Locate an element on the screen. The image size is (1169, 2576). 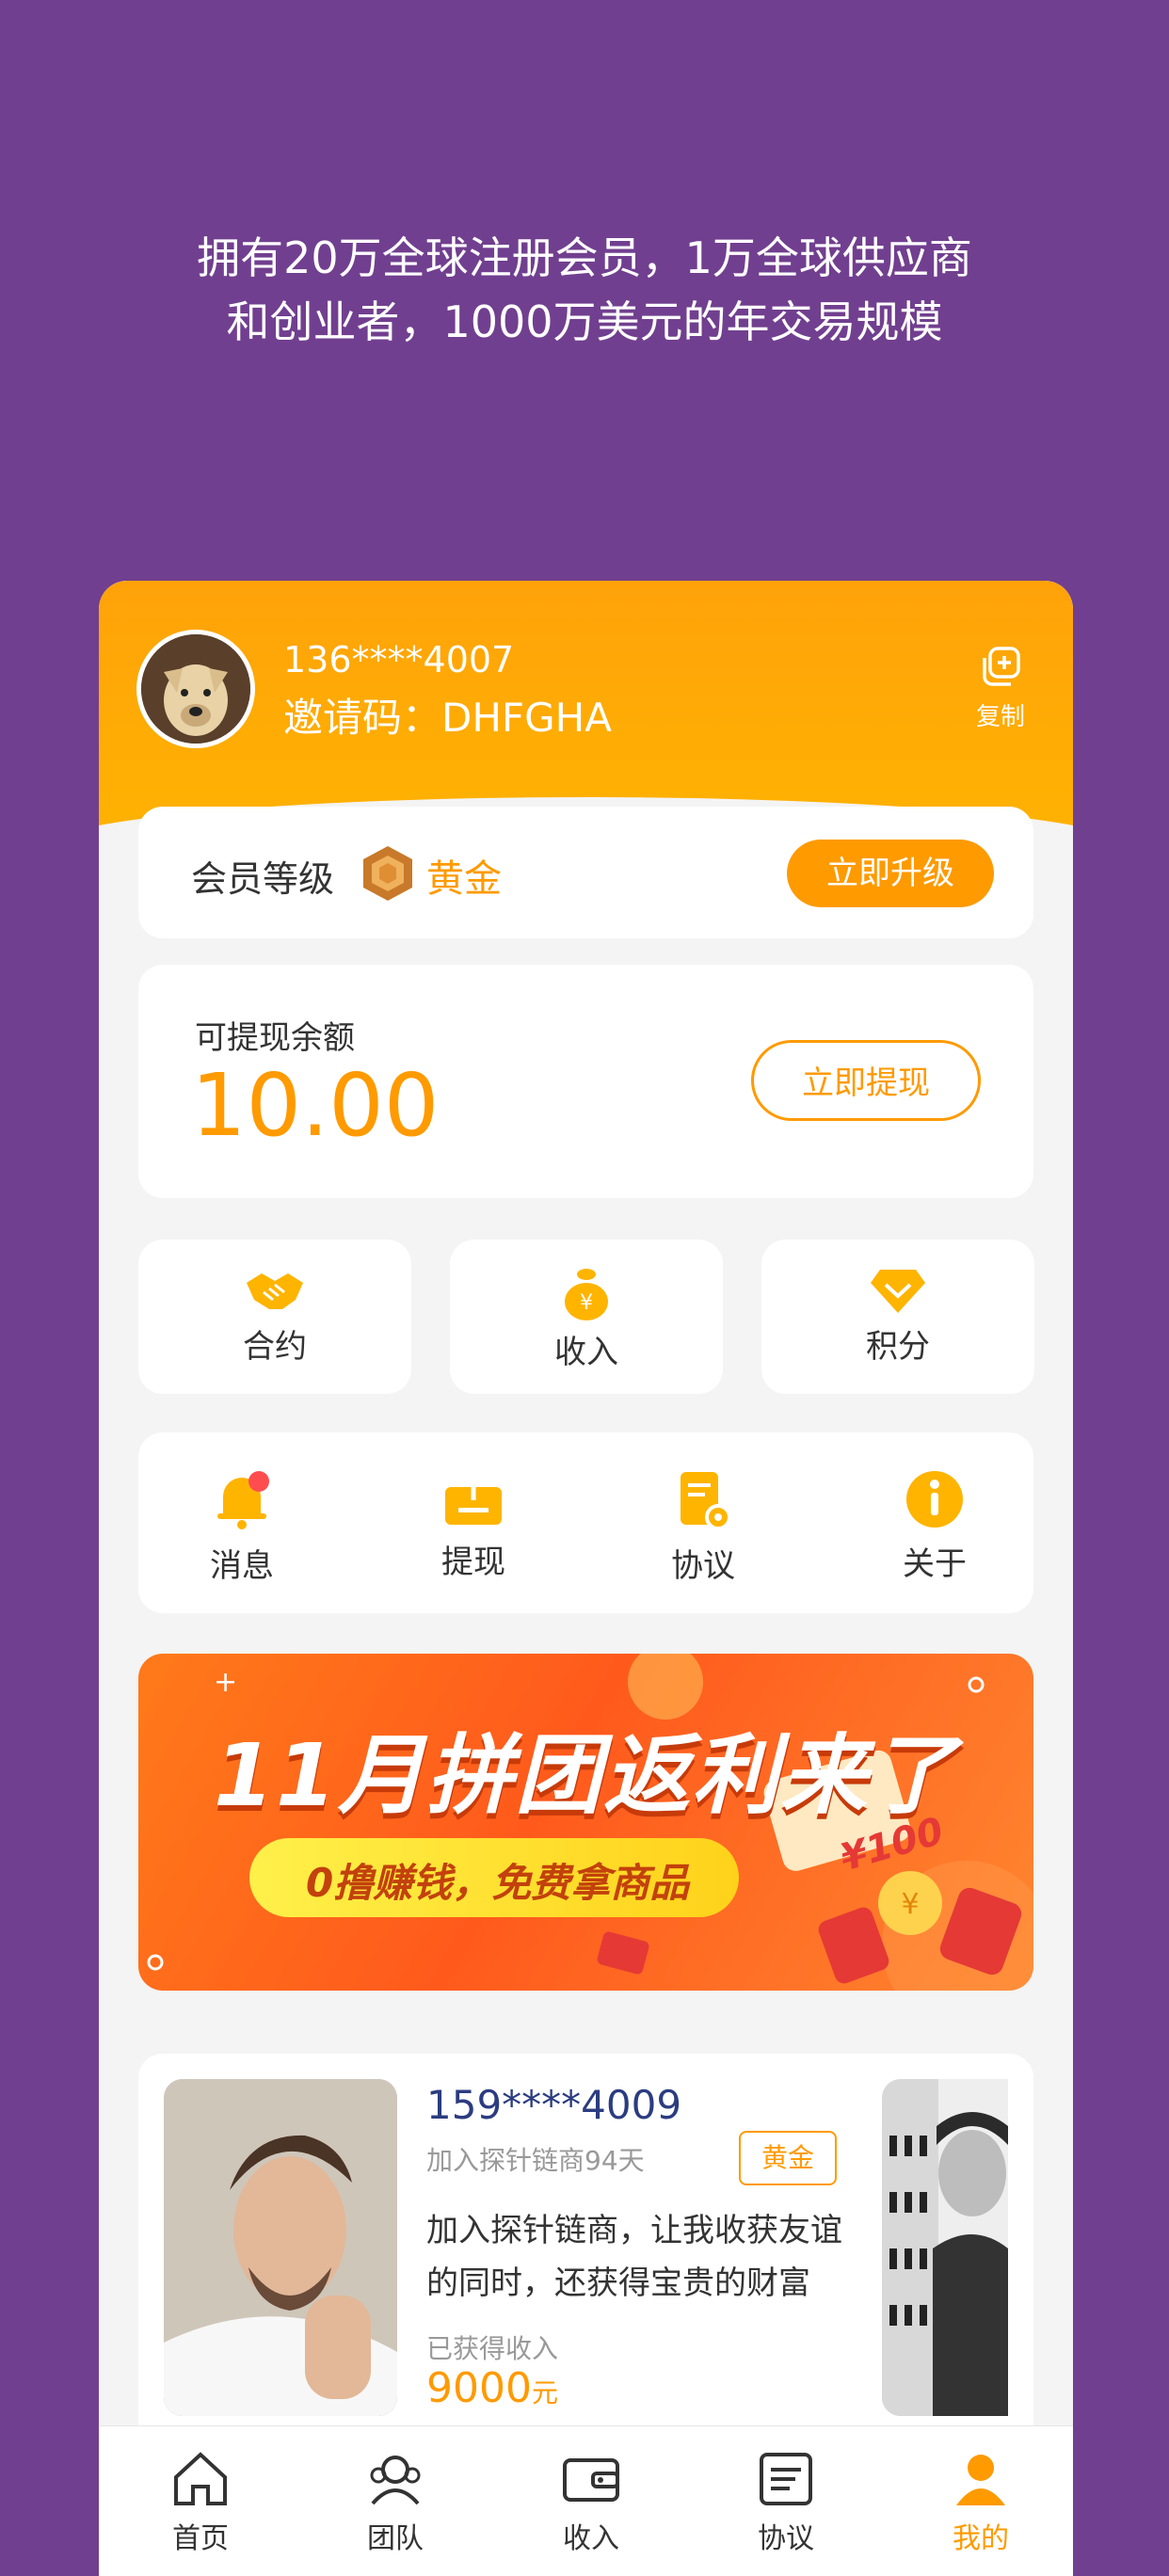
testimonial-photo is located at coordinates (280, 2247).